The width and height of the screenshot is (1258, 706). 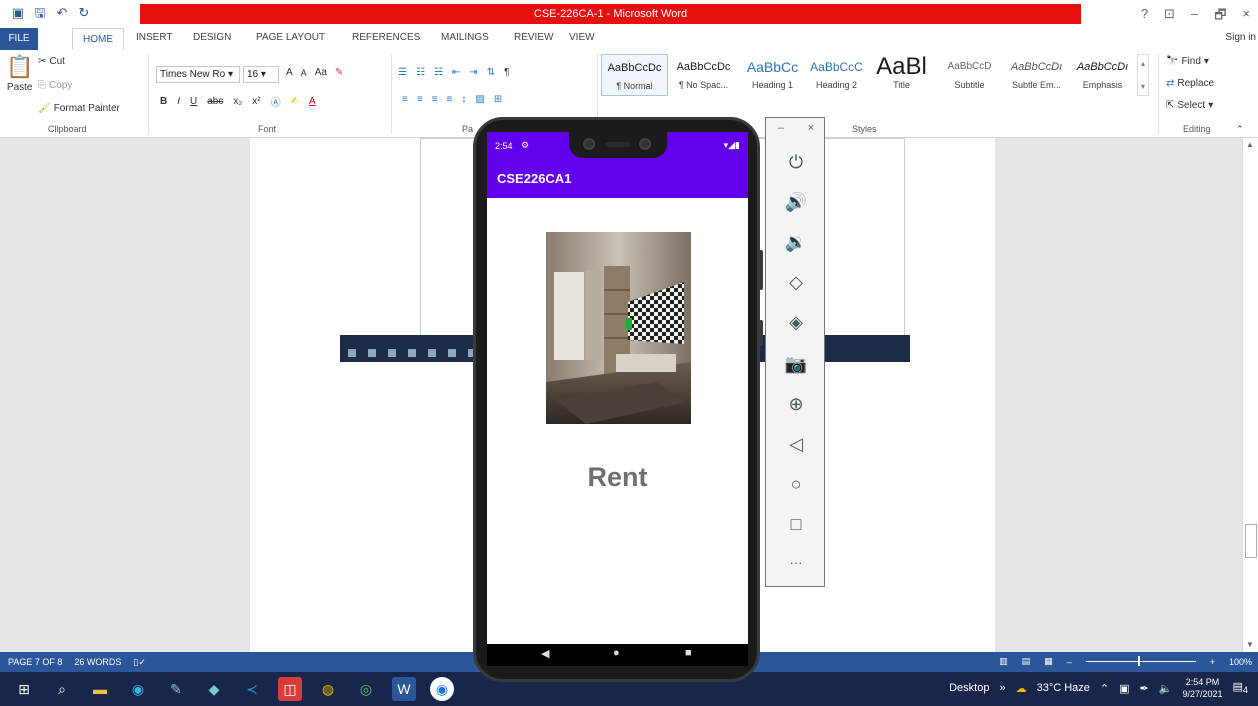 What do you see at coordinates (339, 72) in the screenshot?
I see `clear-formatting-icon: ✎` at bounding box center [339, 72].